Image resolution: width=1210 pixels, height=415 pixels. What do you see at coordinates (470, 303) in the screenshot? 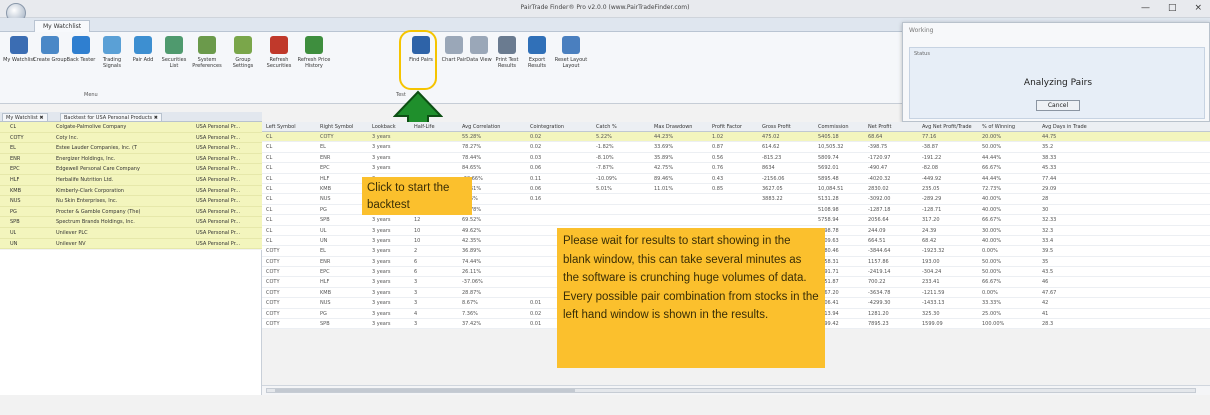
I see `table-cell: 8.67%` at bounding box center [470, 303].